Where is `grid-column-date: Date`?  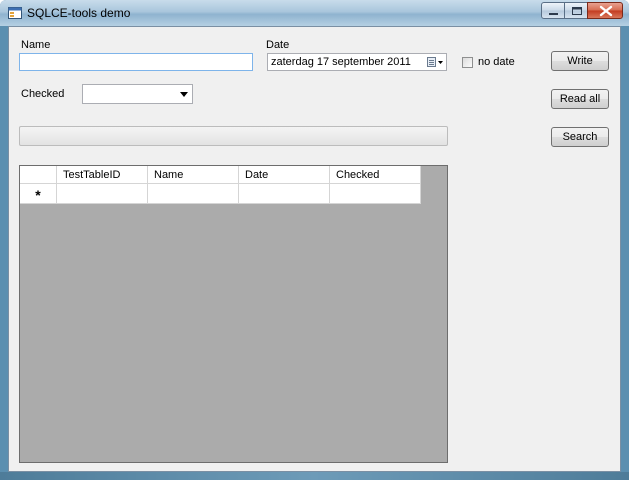
grid-column-date: Date is located at coordinates (284, 175).